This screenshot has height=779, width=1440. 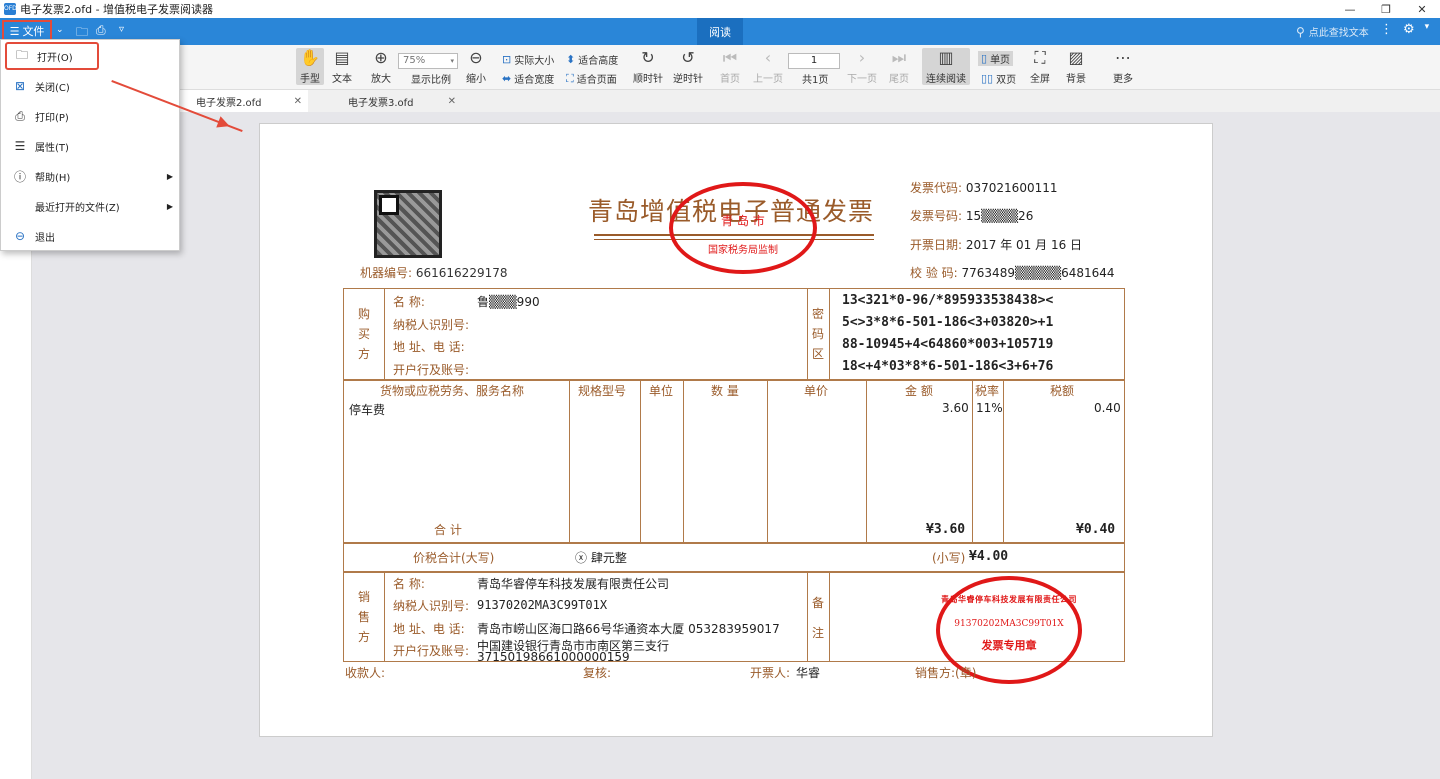 I want to click on invoice-date: 开票日期: 2017 年 01 月 16 日, so click(x=996, y=244).